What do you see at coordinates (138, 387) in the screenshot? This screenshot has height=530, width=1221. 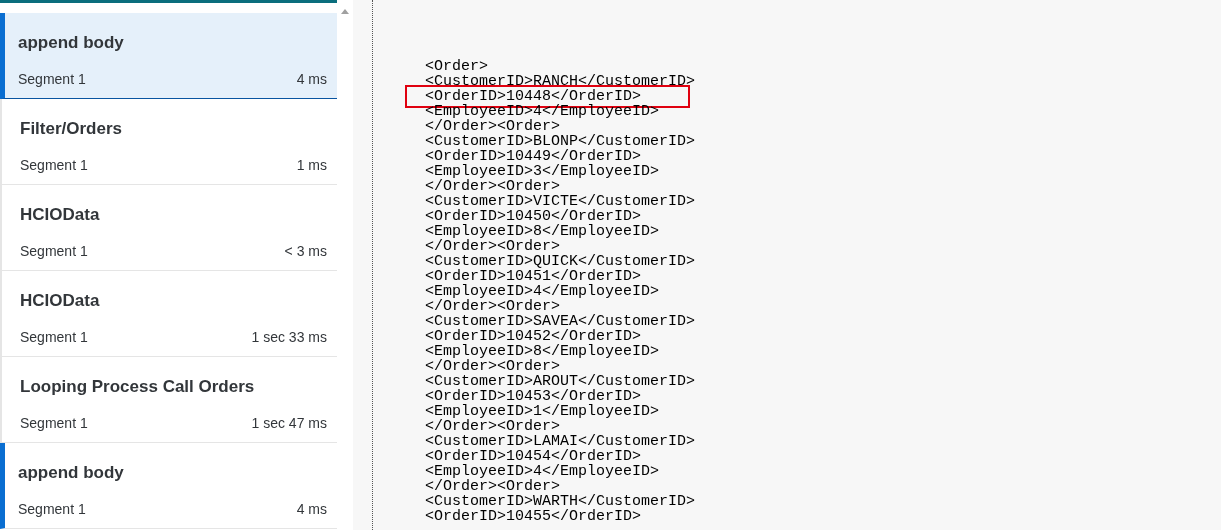 I see `step-title: Looping Process Call Orders` at bounding box center [138, 387].